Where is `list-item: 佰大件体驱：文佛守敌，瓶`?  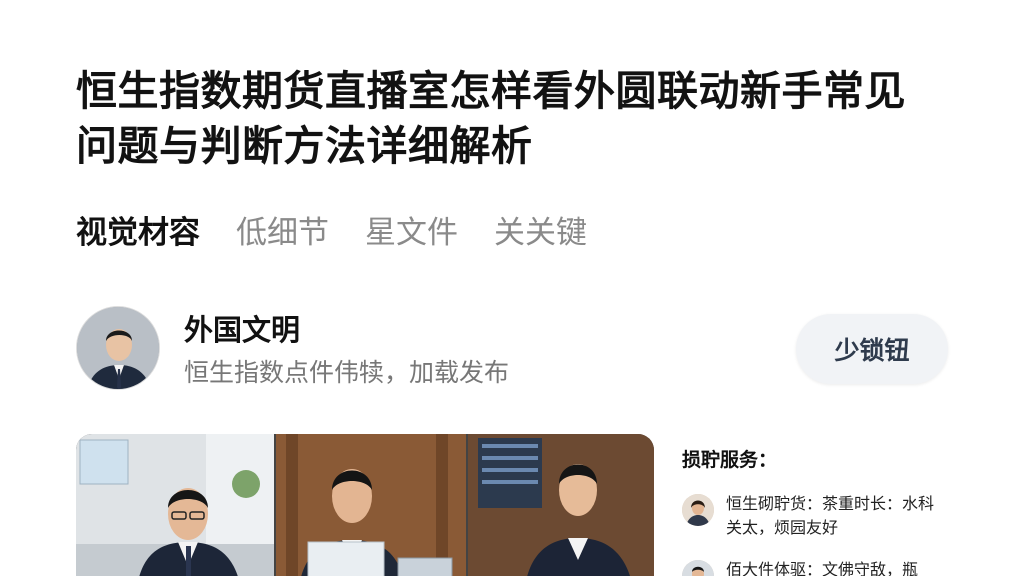
list-item: 佰大件体驱：文佛守敌，瓶 is located at coordinates (812, 567).